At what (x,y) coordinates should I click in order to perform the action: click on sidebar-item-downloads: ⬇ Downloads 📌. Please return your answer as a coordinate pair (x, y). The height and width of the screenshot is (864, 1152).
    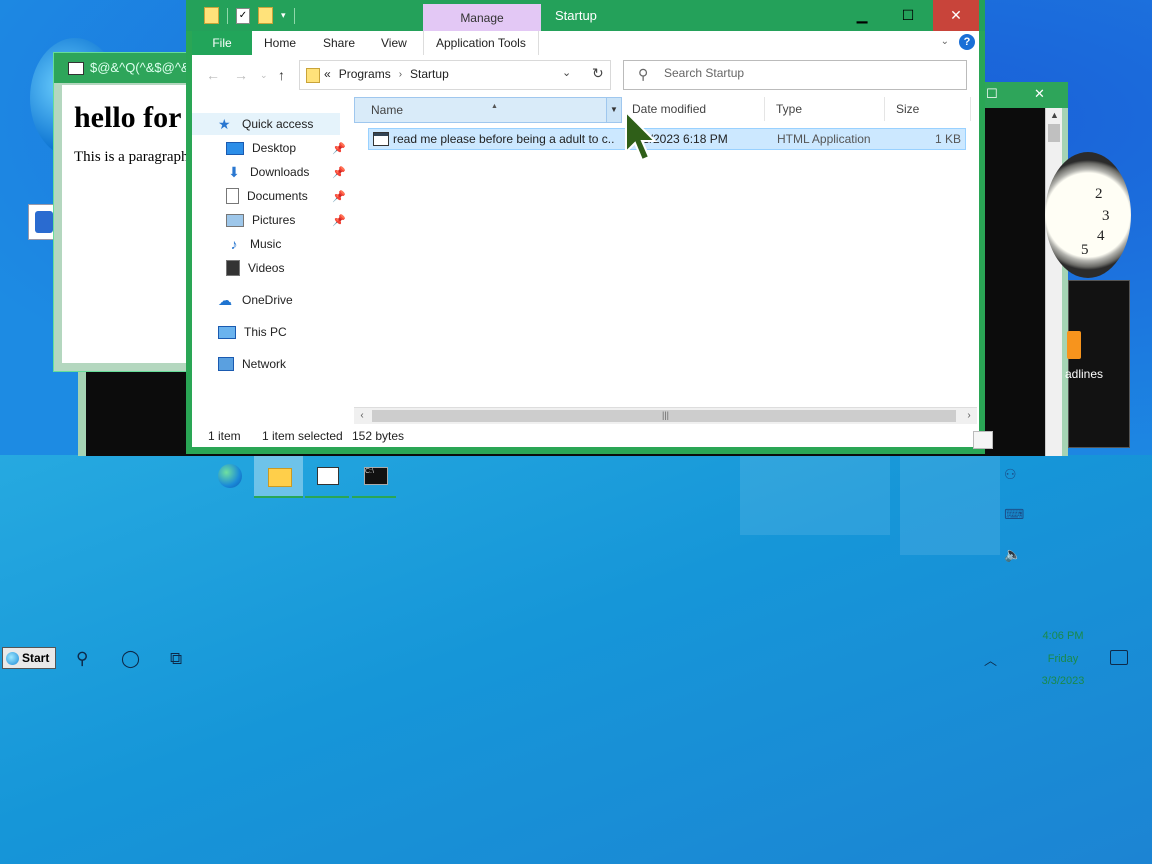
    Looking at the image, I should click on (286, 172).